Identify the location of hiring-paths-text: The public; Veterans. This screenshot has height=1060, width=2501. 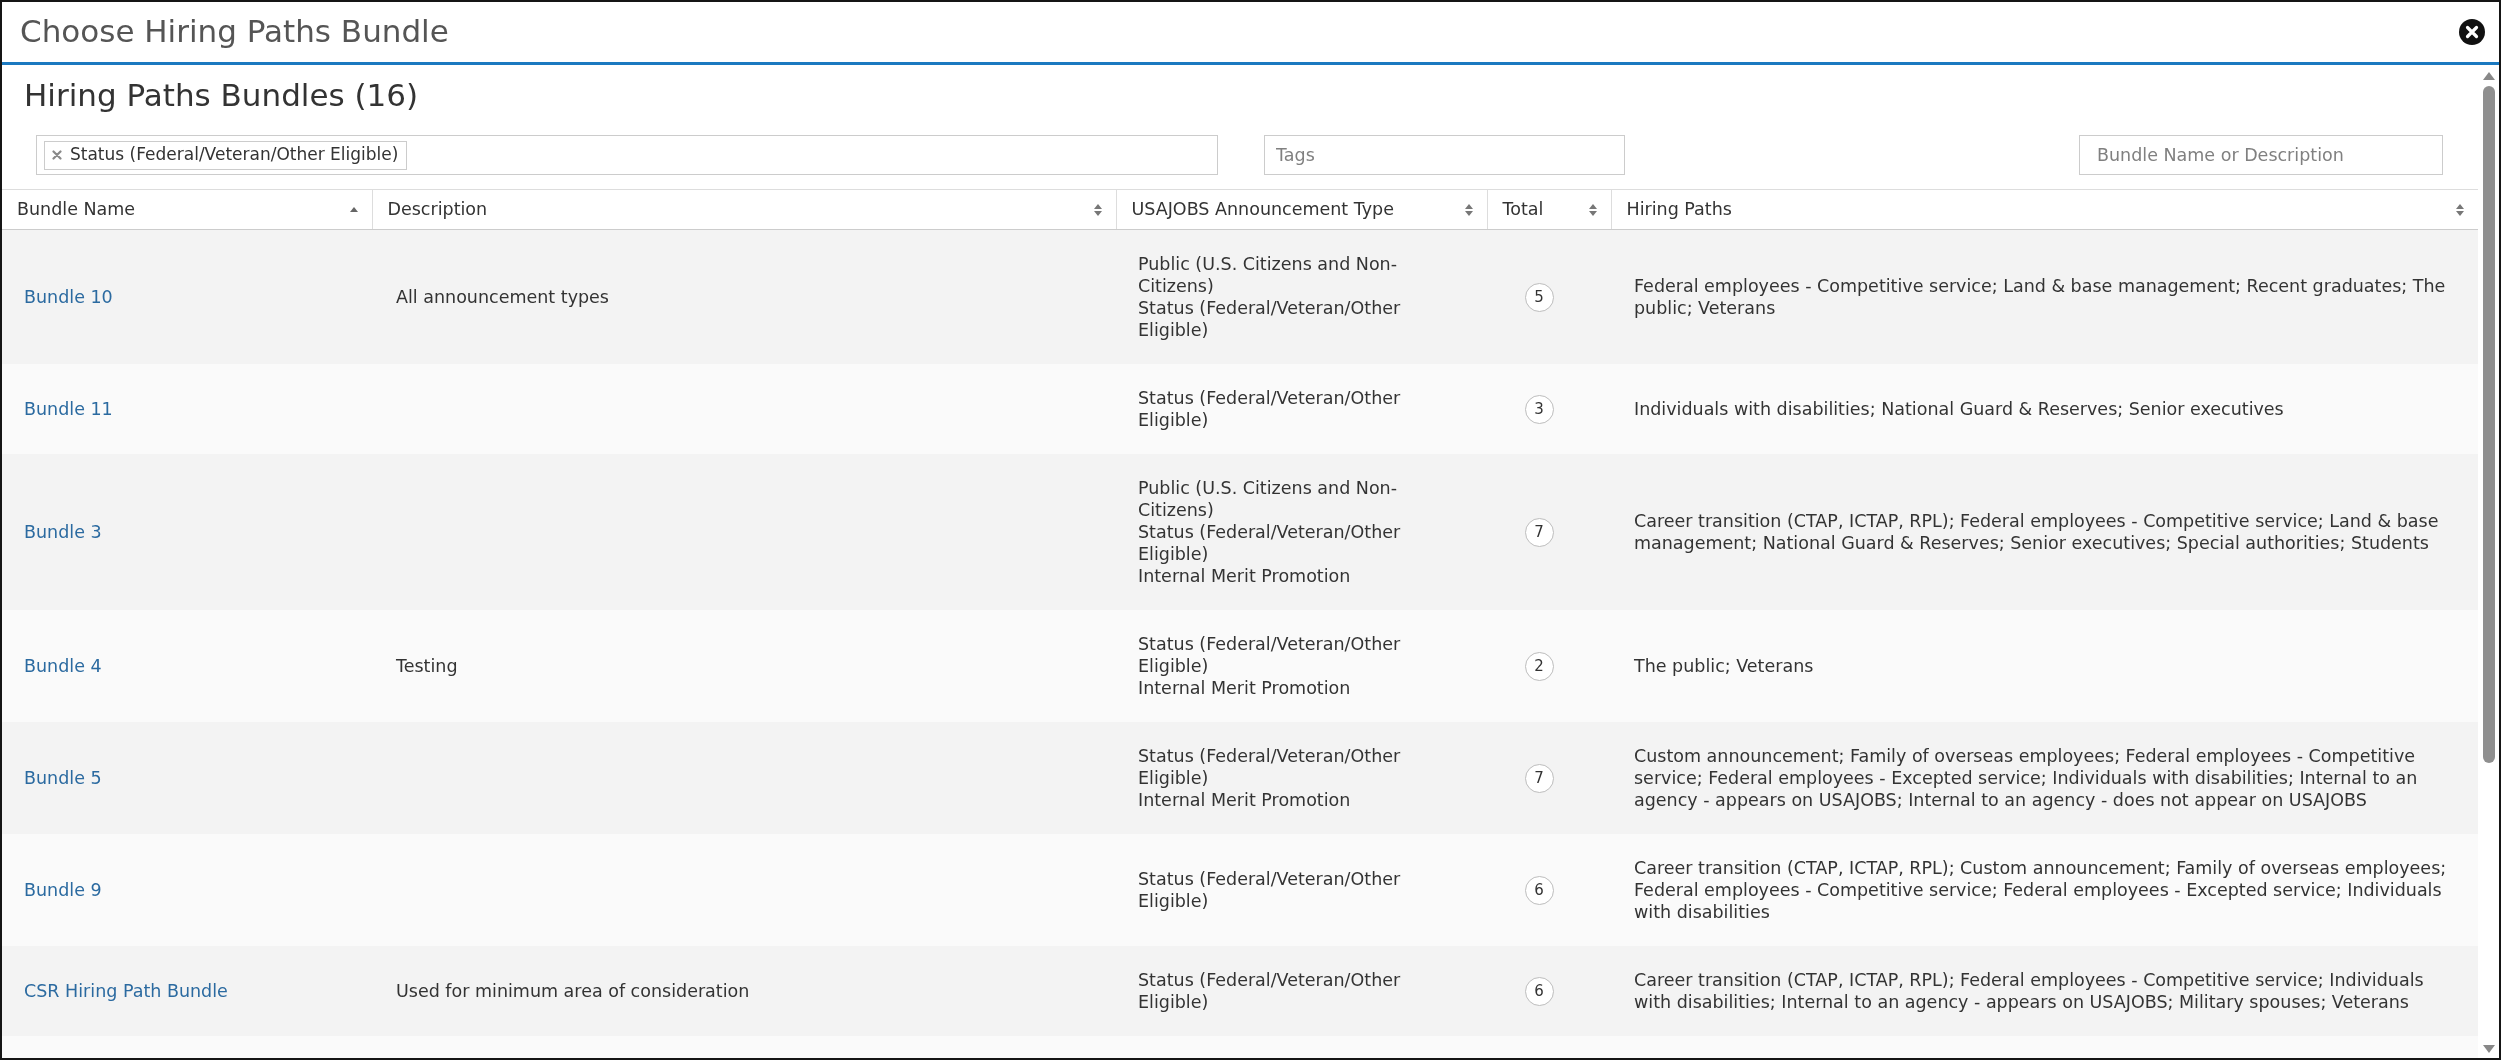
(1724, 666).